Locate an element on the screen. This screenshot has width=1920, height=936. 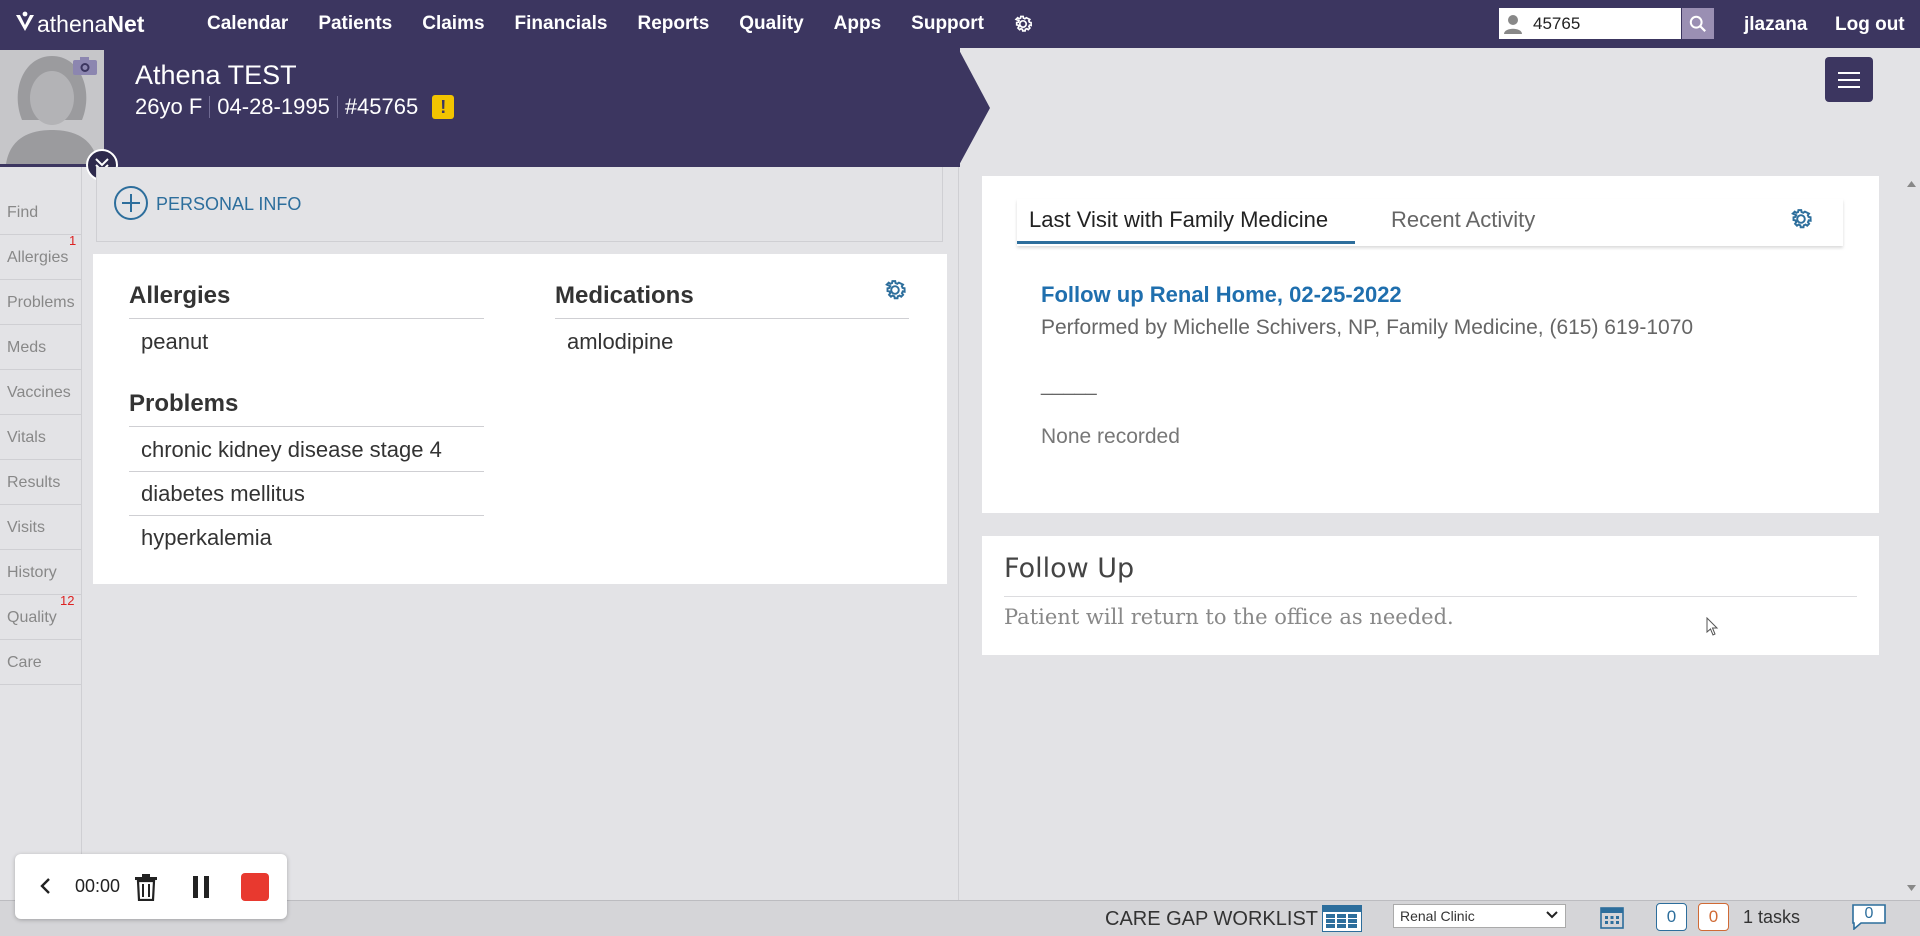
scroll-down-arrow-icon is located at coordinates (1911, 888).